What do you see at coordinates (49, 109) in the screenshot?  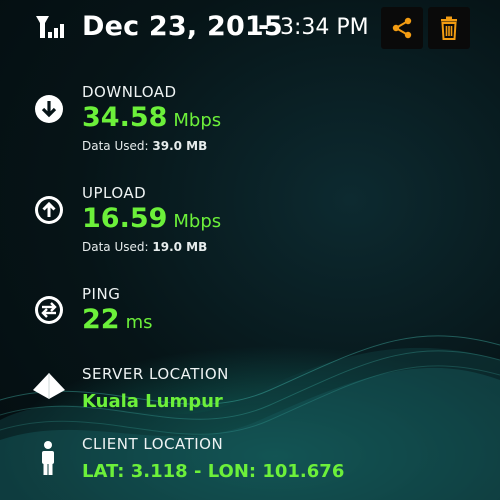 I see `download-arrow-icon` at bounding box center [49, 109].